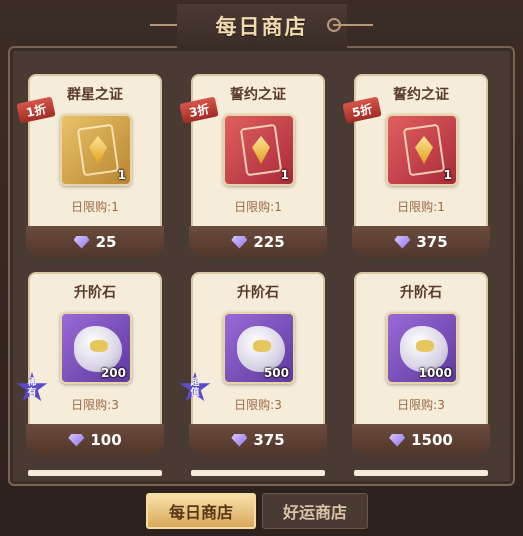 The width and height of the screenshot is (523, 536). What do you see at coordinates (106, 440) in the screenshot?
I see `price: 100` at bounding box center [106, 440].